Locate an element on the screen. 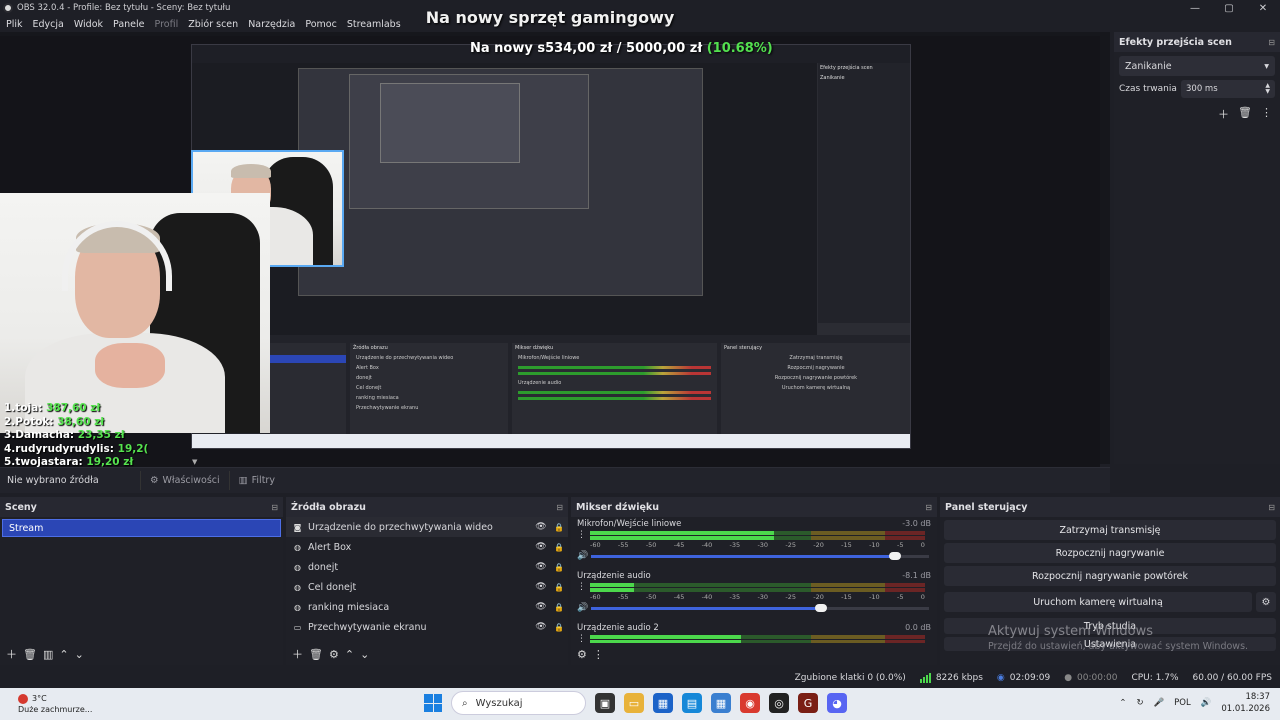 Image resolution: width=1280 pixels, height=720 pixels. nested-meter is located at coordinates (614, 398).